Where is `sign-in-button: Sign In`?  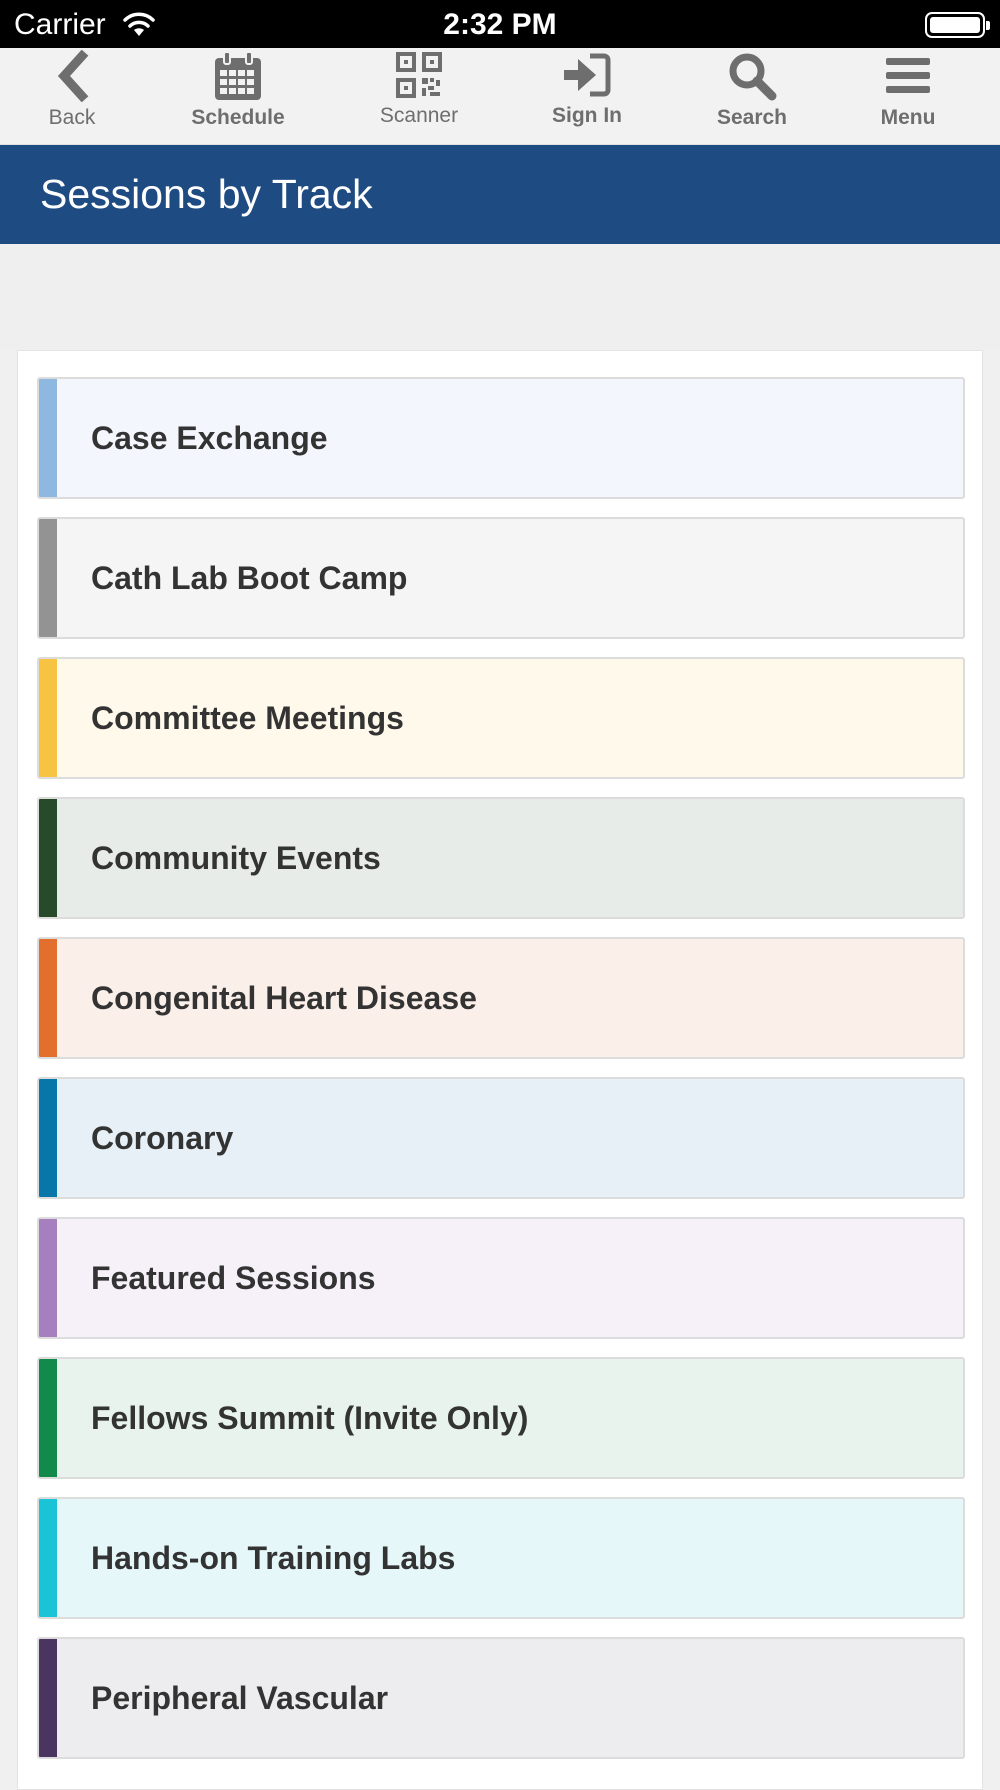 sign-in-button: Sign In is located at coordinates (587, 96).